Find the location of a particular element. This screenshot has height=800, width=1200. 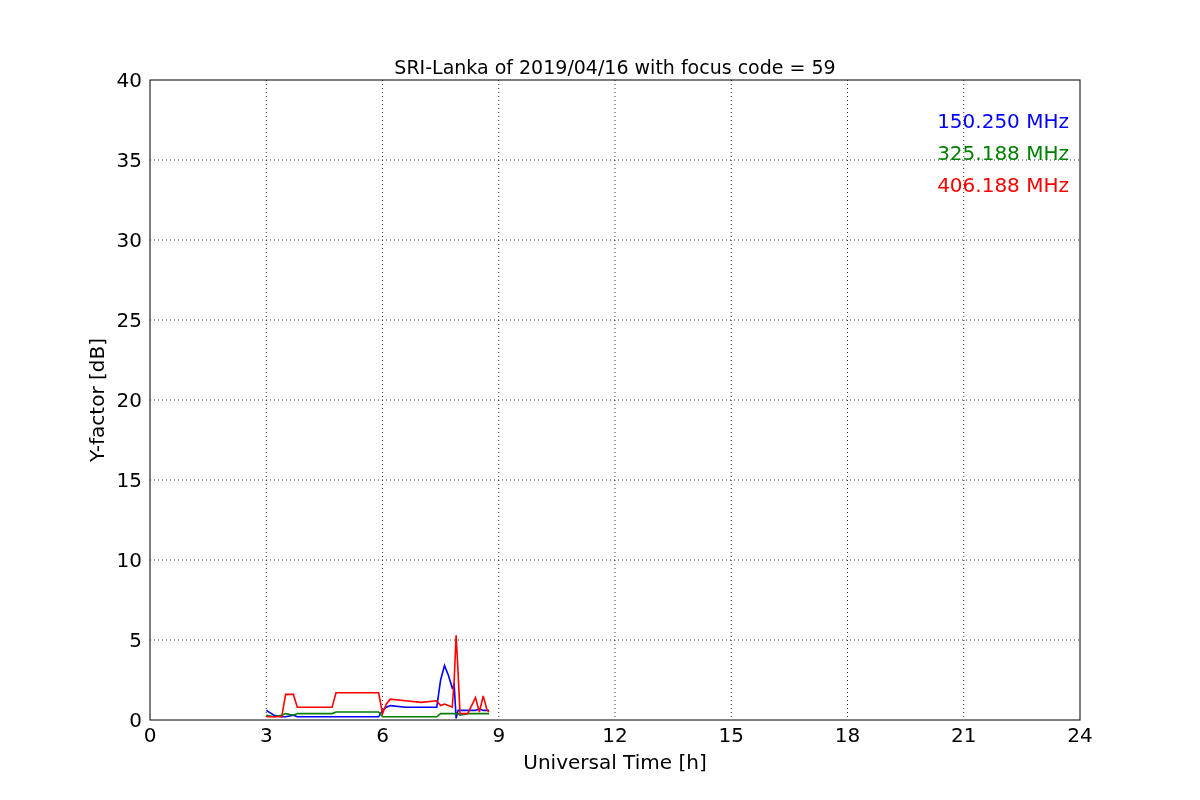

x-tick-label: 0 is located at coordinates (150, 735).